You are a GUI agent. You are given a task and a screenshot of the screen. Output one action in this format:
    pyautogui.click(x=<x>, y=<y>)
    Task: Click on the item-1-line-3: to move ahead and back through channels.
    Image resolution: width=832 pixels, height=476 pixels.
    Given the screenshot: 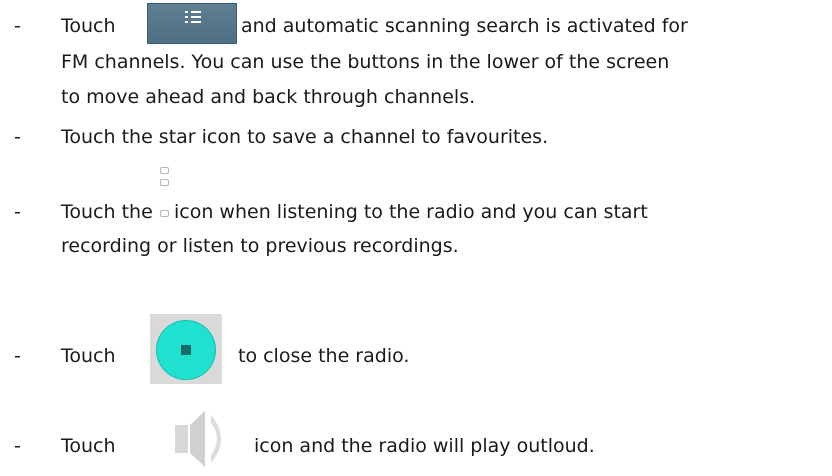 What is the action you would take?
    pyautogui.click(x=268, y=97)
    